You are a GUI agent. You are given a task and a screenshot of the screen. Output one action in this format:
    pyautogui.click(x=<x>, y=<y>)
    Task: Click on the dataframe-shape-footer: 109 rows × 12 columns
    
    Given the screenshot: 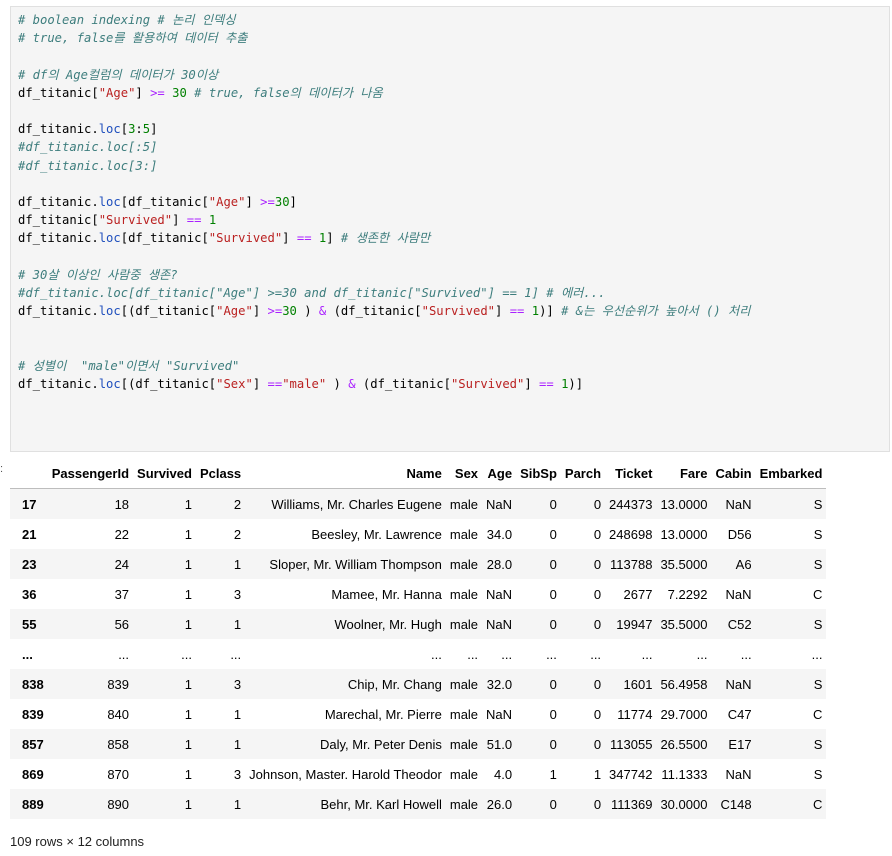 What is the action you would take?
    pyautogui.click(x=77, y=841)
    